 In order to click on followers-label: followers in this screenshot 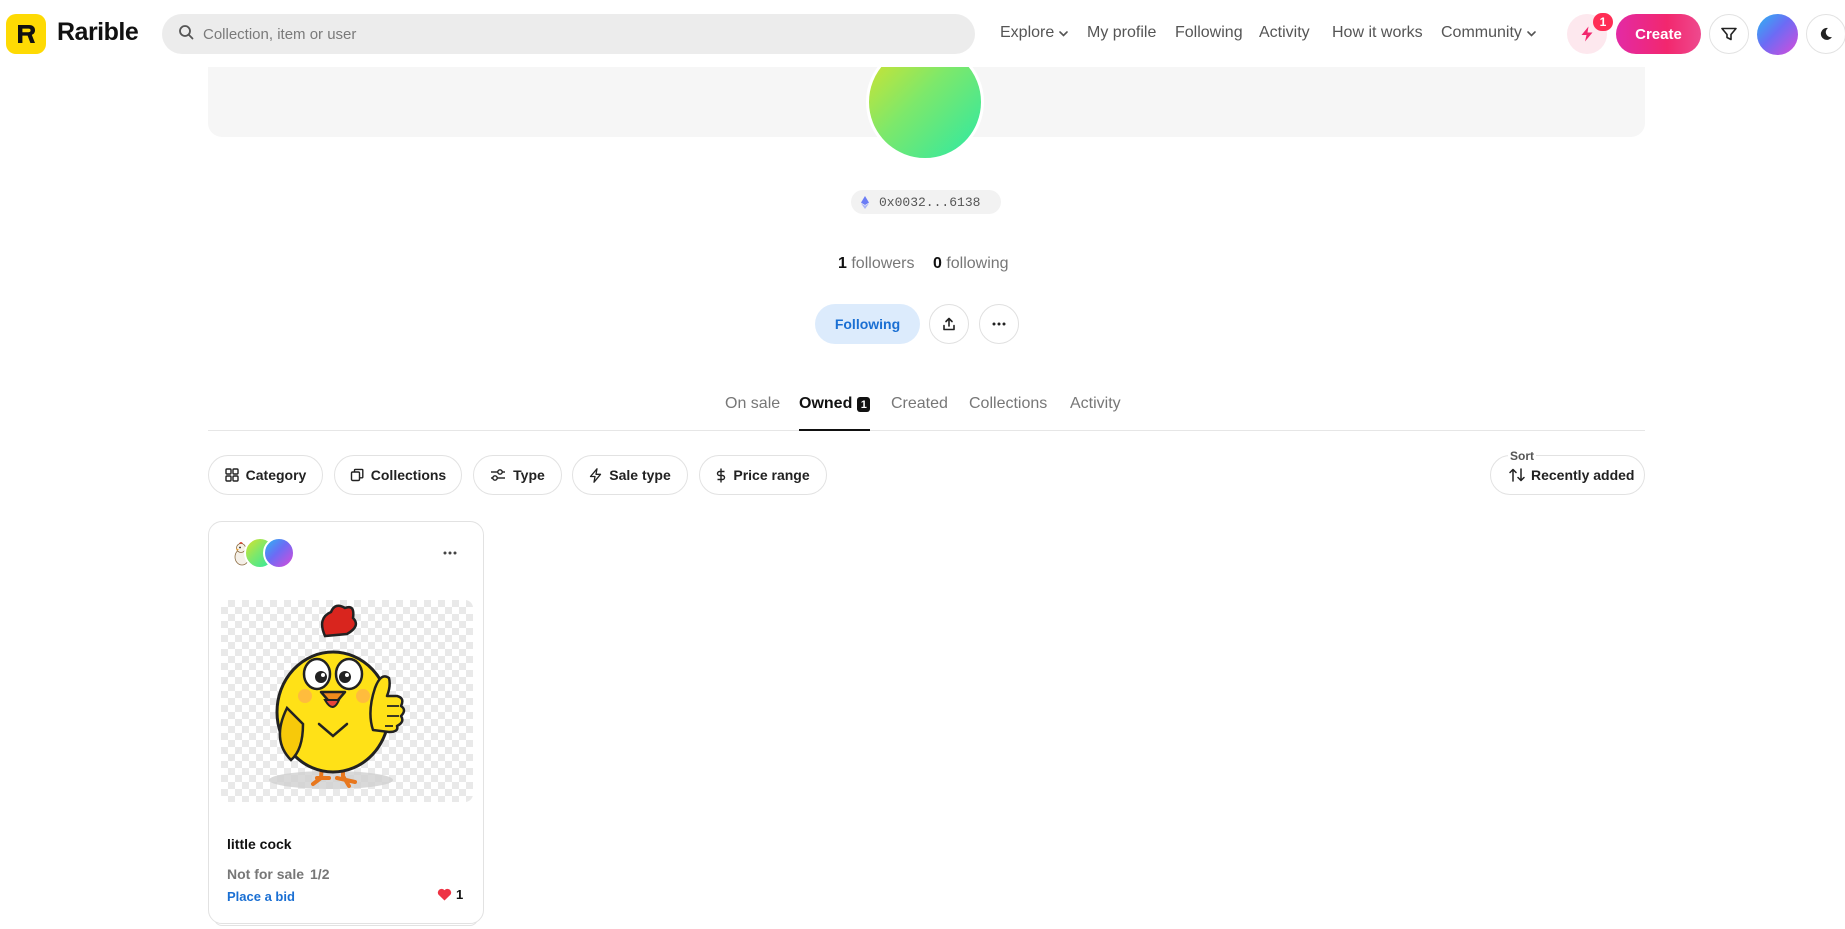, I will do `click(883, 263)`.